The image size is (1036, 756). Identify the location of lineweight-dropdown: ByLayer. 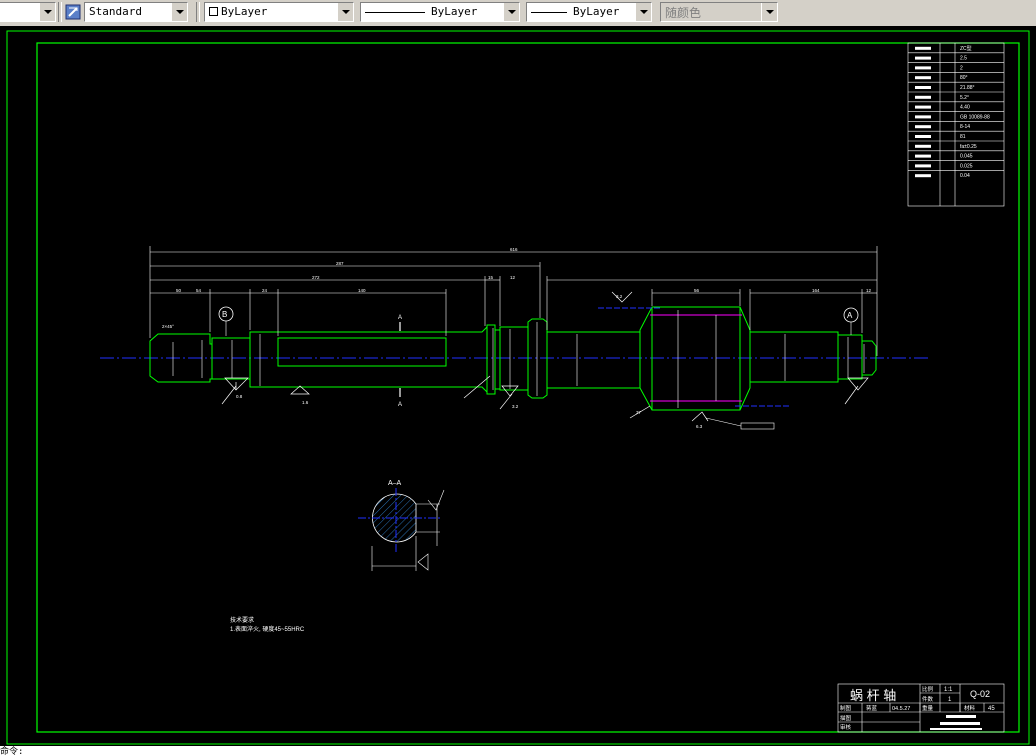
(589, 12).